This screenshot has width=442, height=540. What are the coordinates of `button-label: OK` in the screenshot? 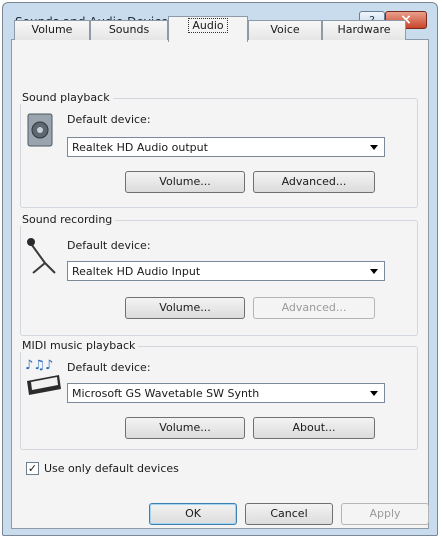 It's located at (193, 513).